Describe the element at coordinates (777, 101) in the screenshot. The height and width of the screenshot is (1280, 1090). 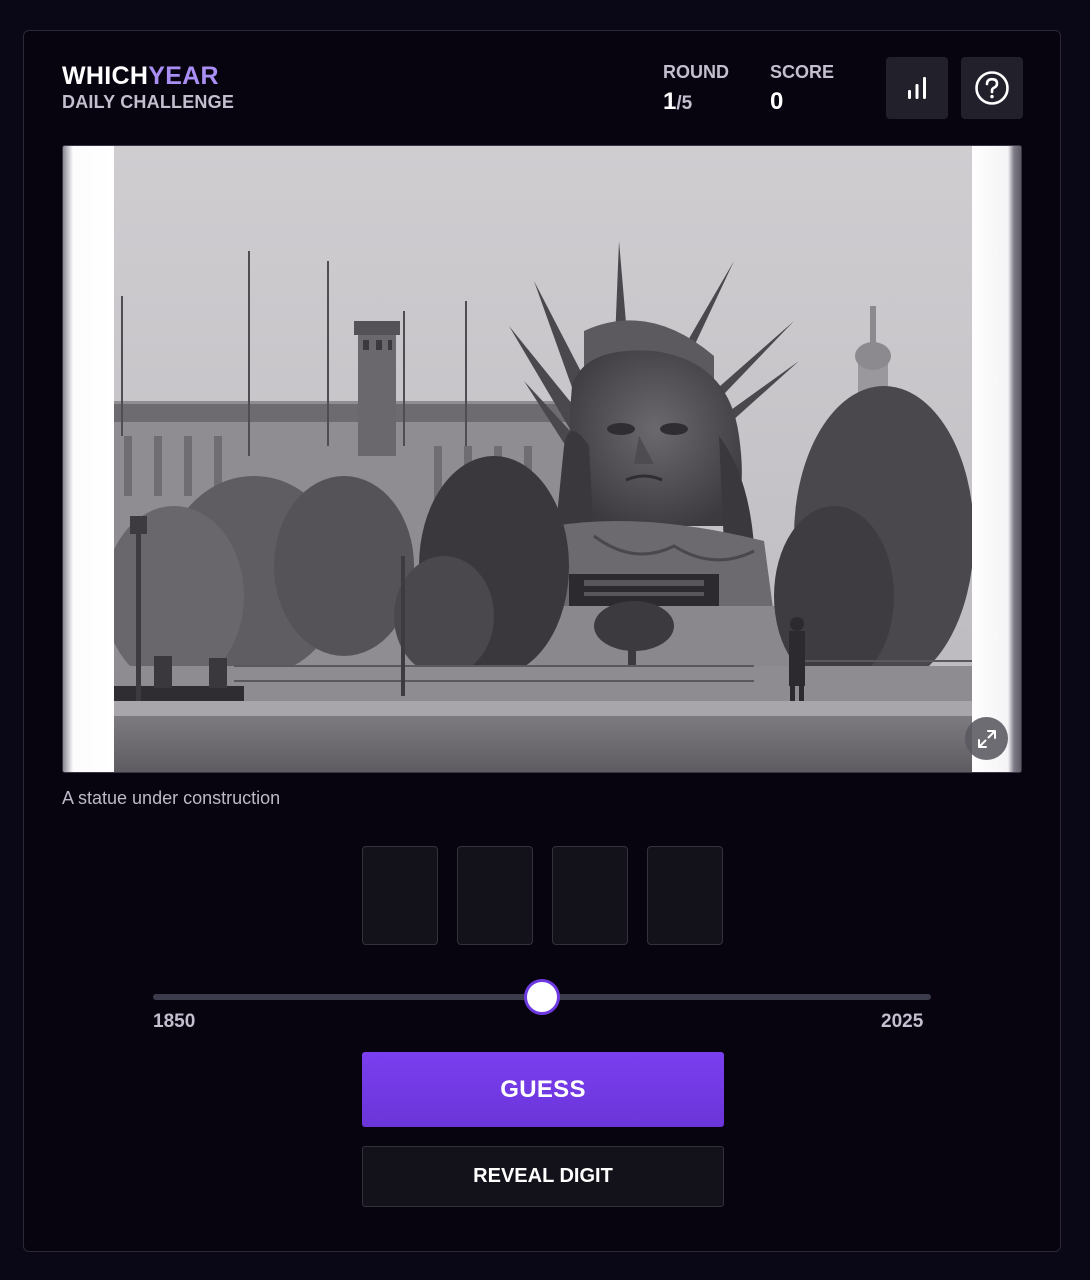
I see `score-value: 0` at that location.